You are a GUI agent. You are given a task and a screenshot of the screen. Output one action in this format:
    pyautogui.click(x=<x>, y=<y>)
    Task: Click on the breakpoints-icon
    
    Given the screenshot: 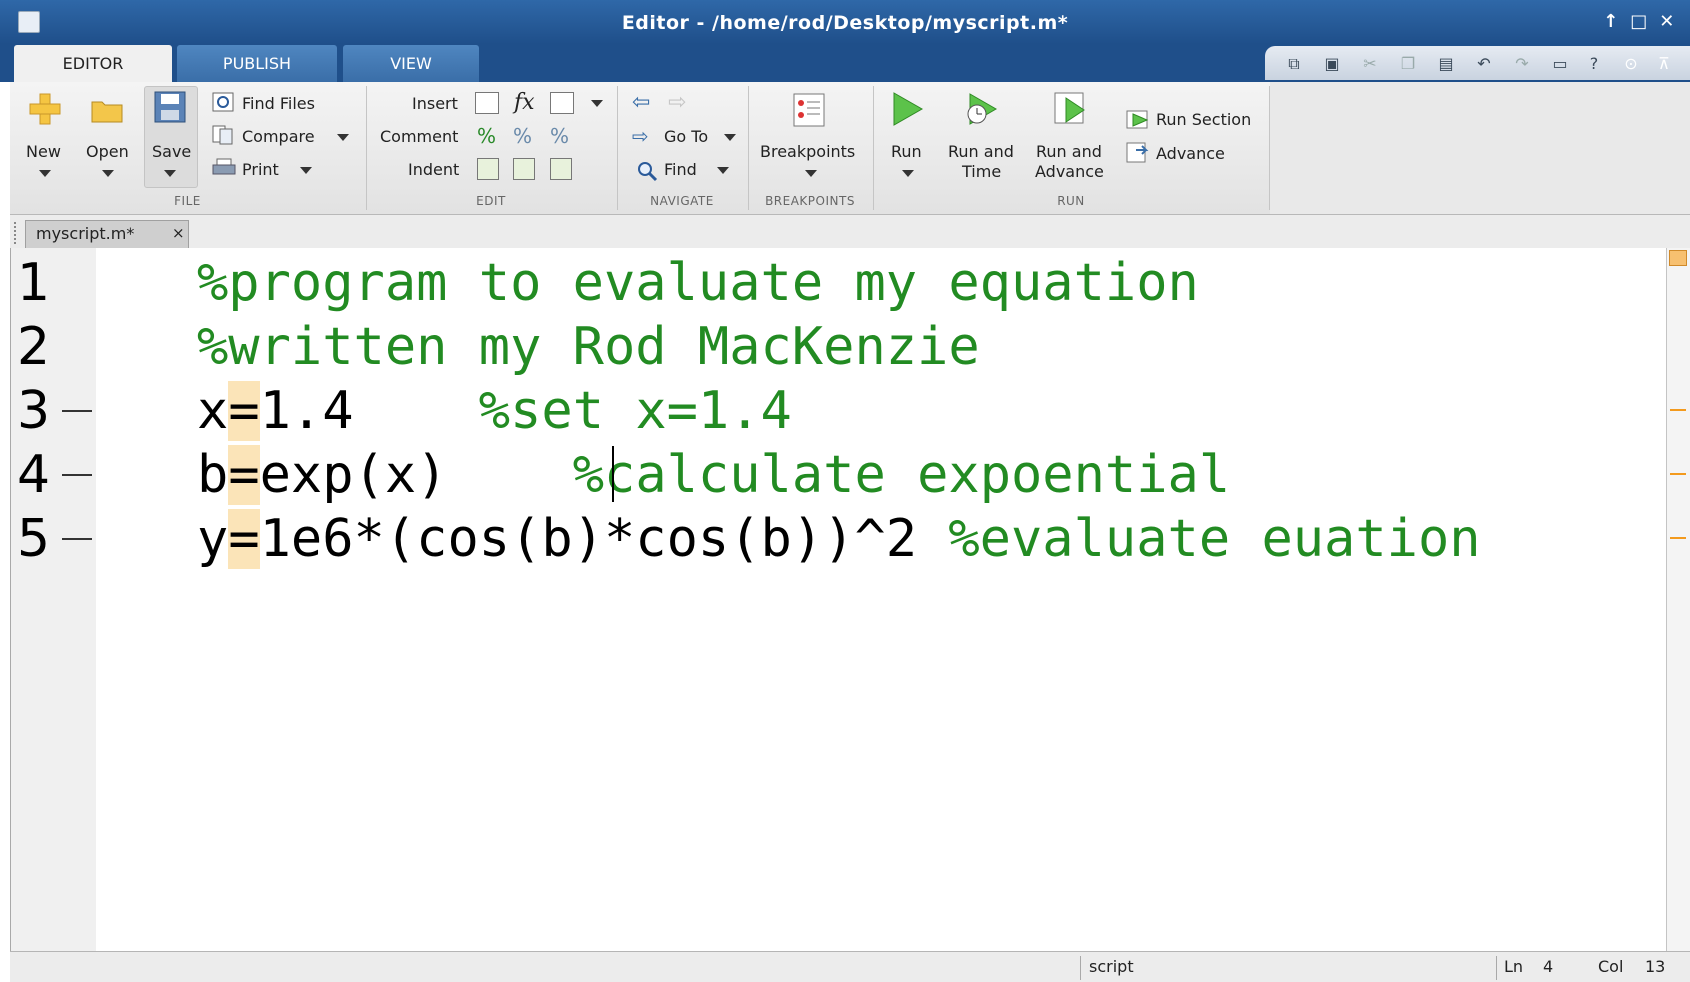 What is the action you would take?
    pyautogui.click(x=809, y=110)
    